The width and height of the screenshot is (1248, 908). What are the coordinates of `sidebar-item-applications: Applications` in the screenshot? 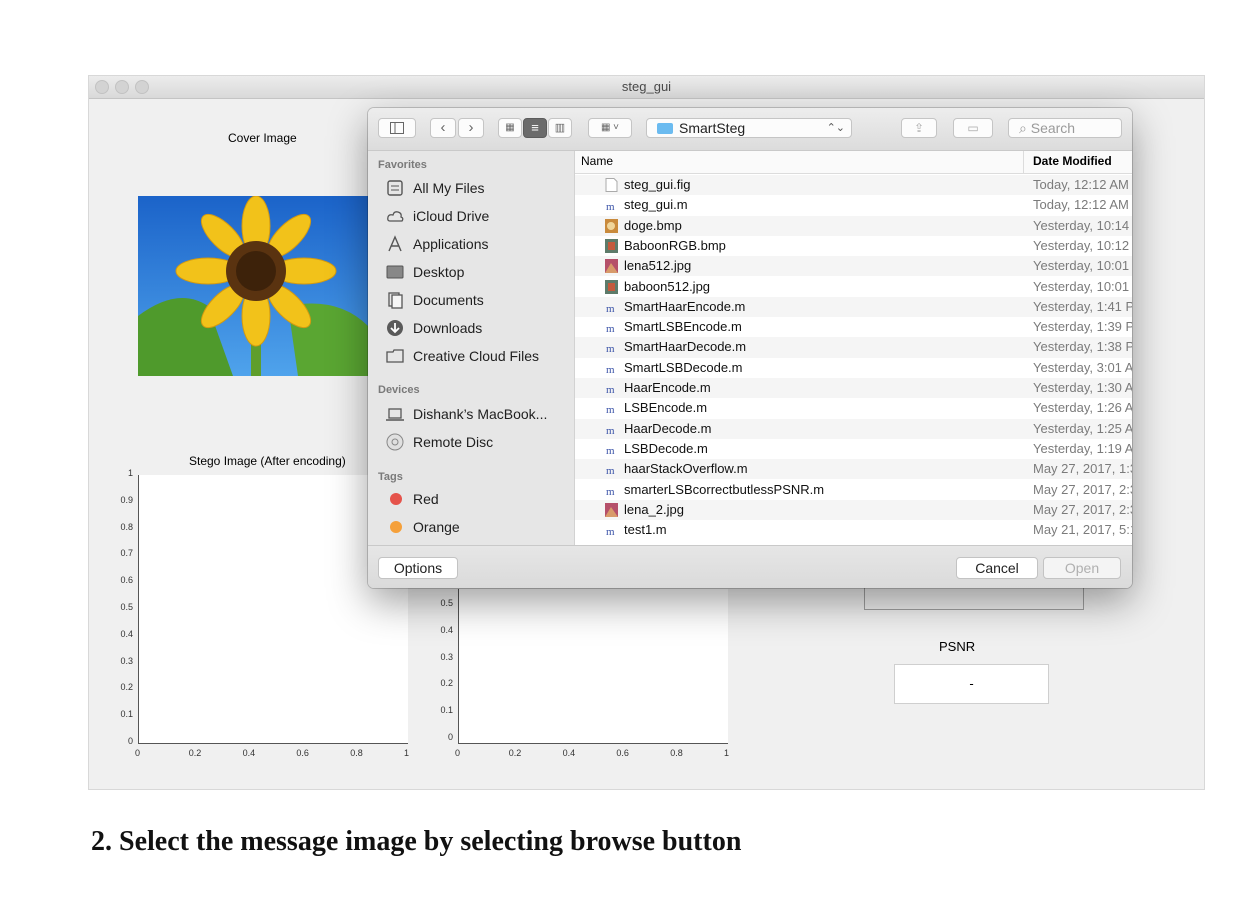 It's located at (479, 244).